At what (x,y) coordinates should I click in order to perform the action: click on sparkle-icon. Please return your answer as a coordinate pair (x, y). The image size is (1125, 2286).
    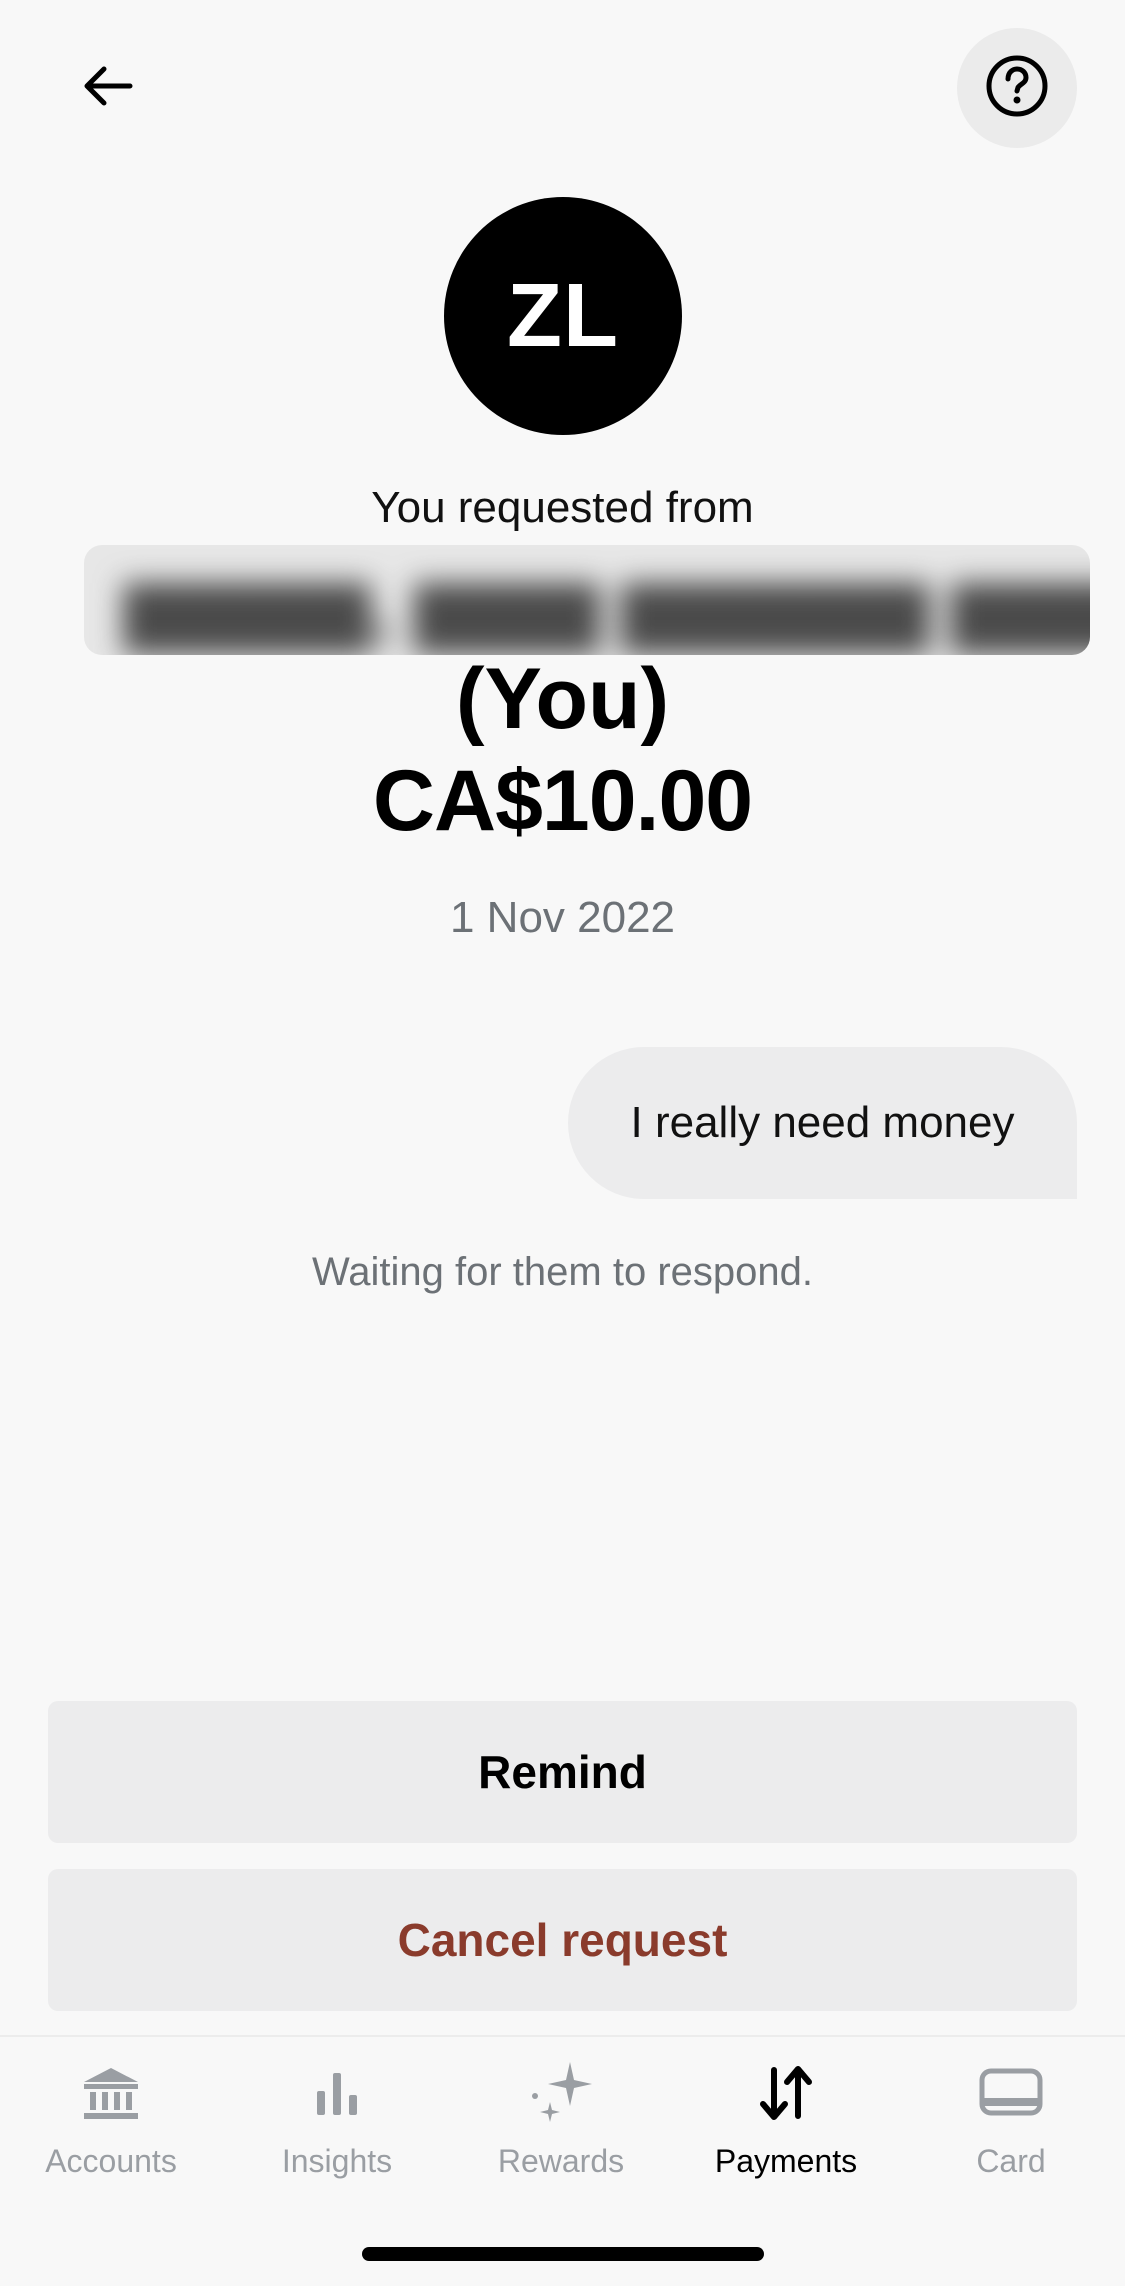
    Looking at the image, I should click on (561, 2093).